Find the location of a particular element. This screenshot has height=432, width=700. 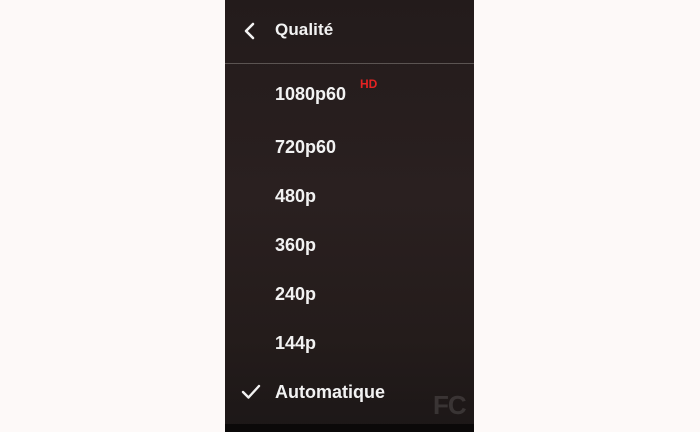

player-bottom-edge is located at coordinates (349, 428).